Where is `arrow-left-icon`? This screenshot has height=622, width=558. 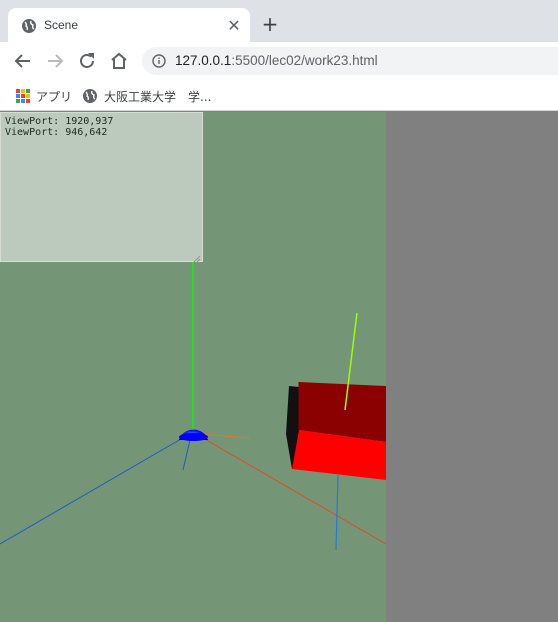
arrow-left-icon is located at coordinates (22, 61).